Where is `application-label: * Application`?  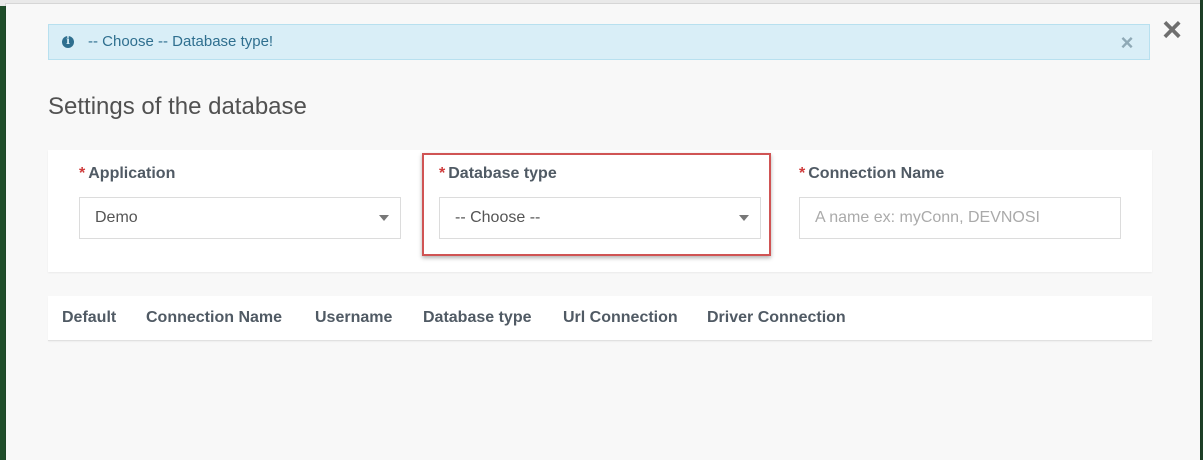
application-label: * Application is located at coordinates (240, 174).